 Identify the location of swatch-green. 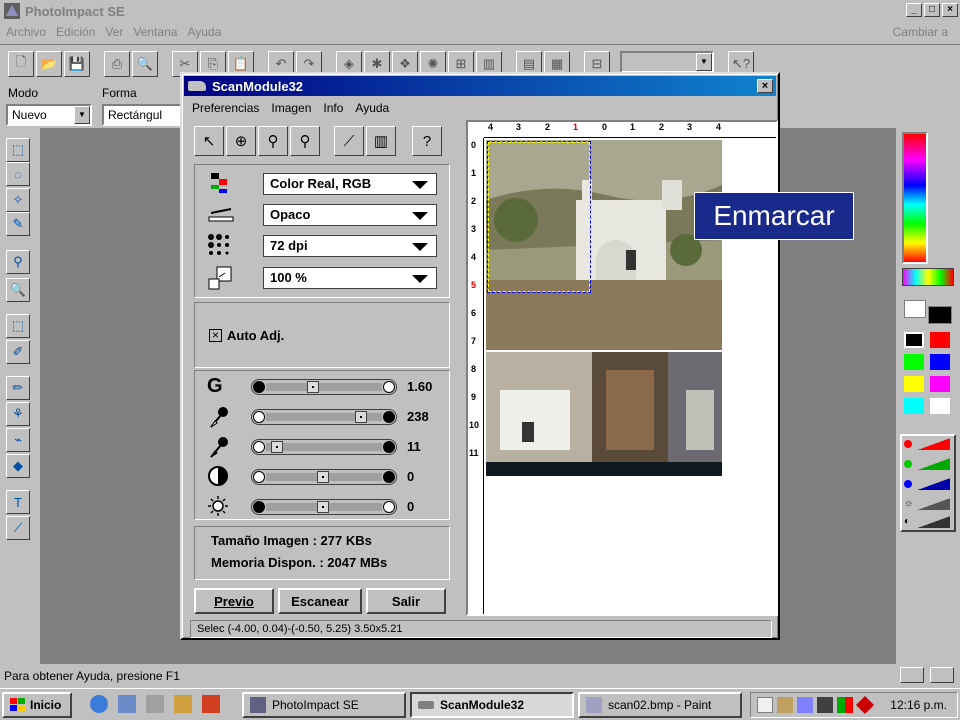
(914, 362).